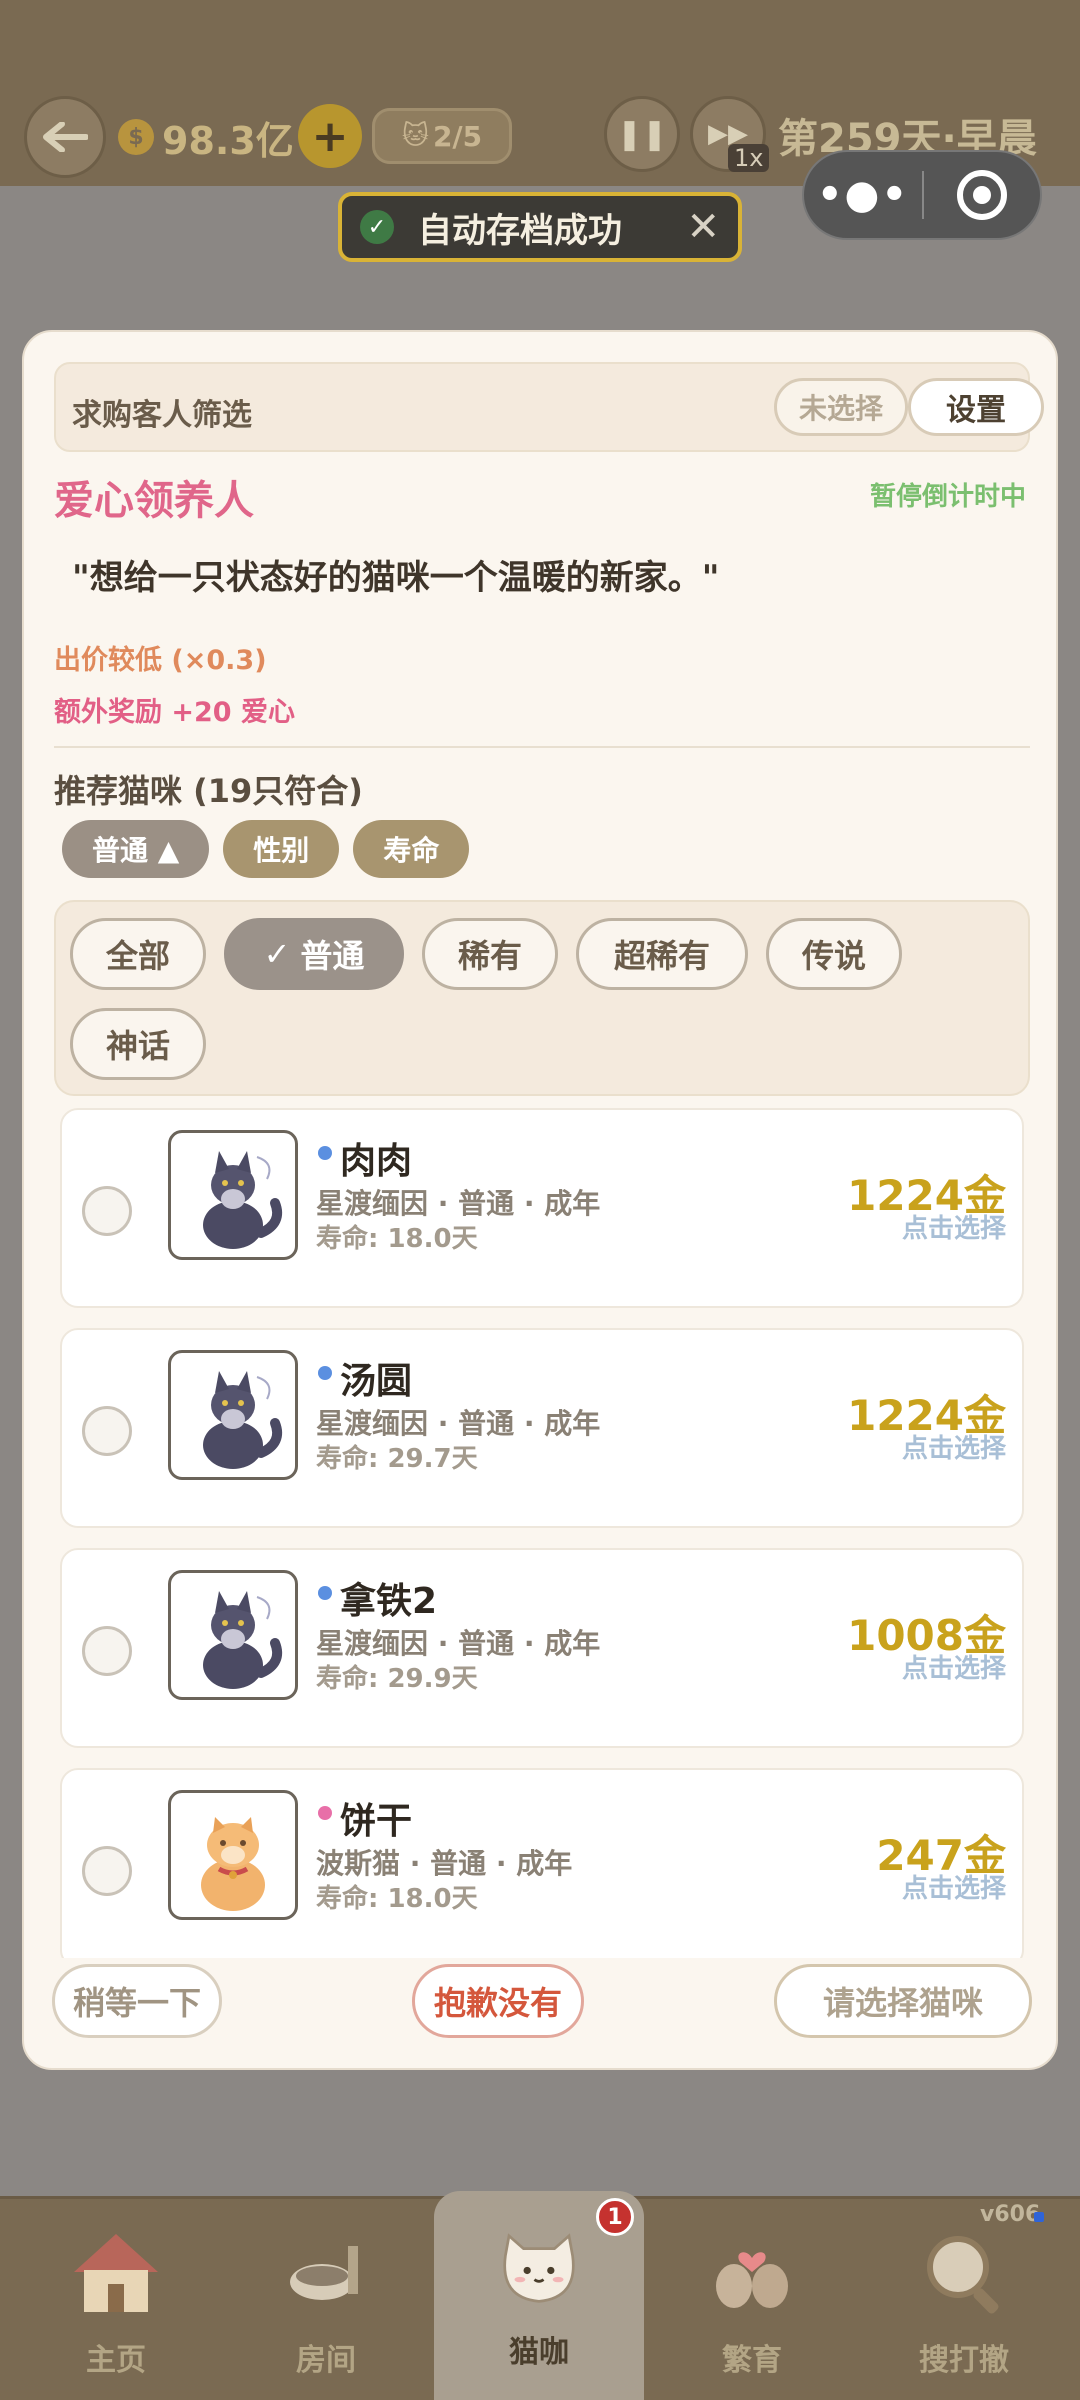 This screenshot has height=2400, width=1080. What do you see at coordinates (281, 849) in the screenshot?
I see `sort-chip-gender: 性别` at bounding box center [281, 849].